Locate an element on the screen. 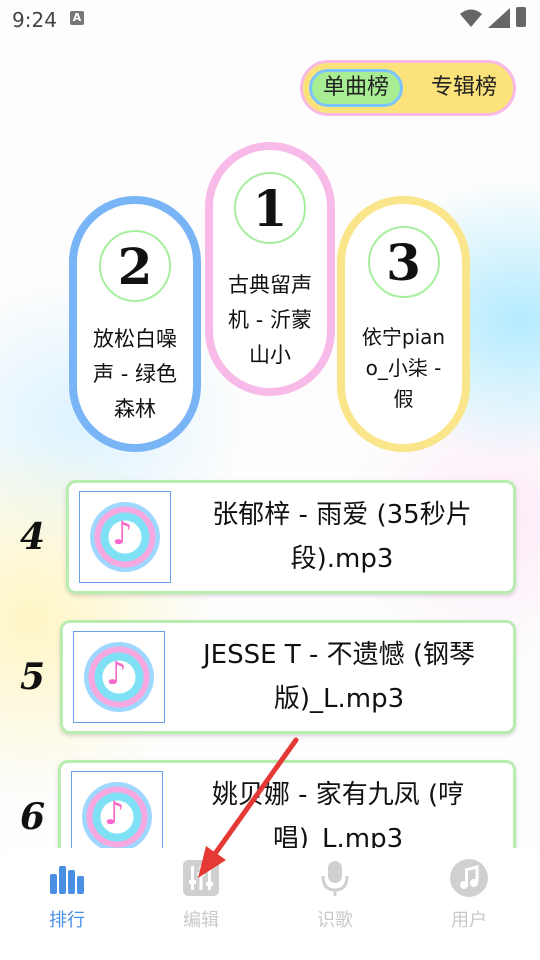  nav-item-identify-song: 识歌 is located at coordinates (335, 904).